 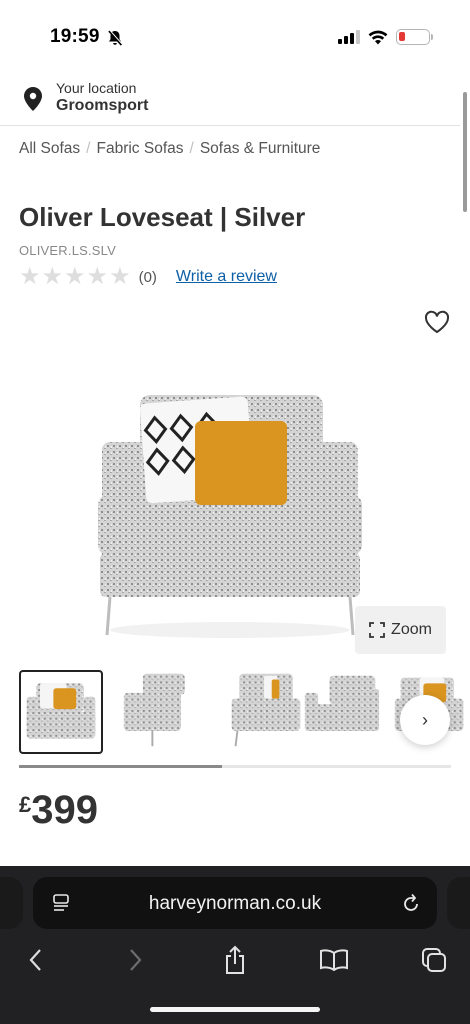 I want to click on location-town: Groomsport, so click(x=102, y=105).